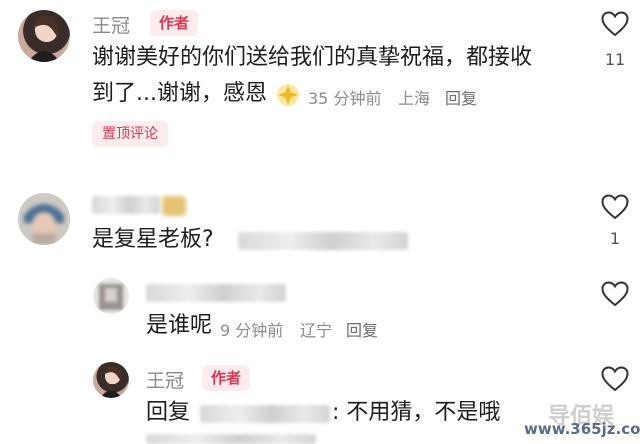 The height and width of the screenshot is (444, 640). What do you see at coordinates (416, 412) in the screenshot?
I see `reply2-text: : 不用猜，不是哦` at bounding box center [416, 412].